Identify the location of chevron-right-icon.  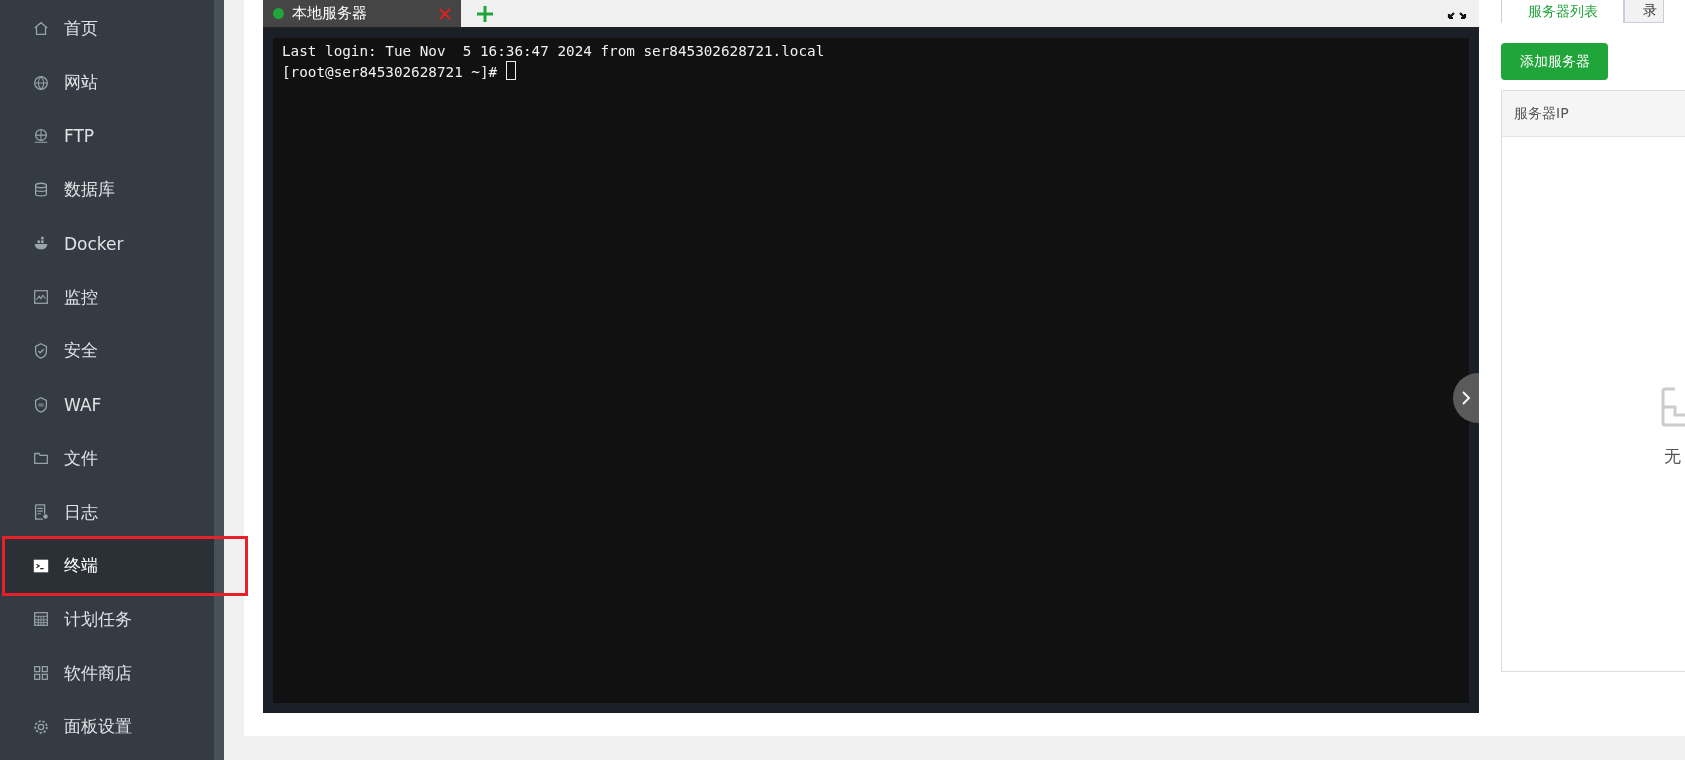
(1466, 398).